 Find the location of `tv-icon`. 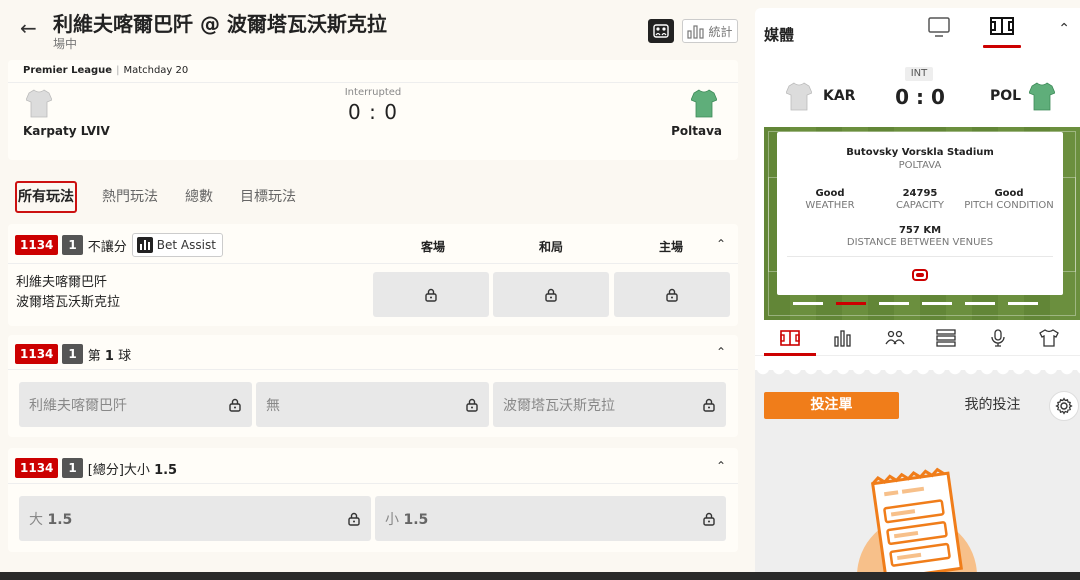

tv-icon is located at coordinates (939, 27).